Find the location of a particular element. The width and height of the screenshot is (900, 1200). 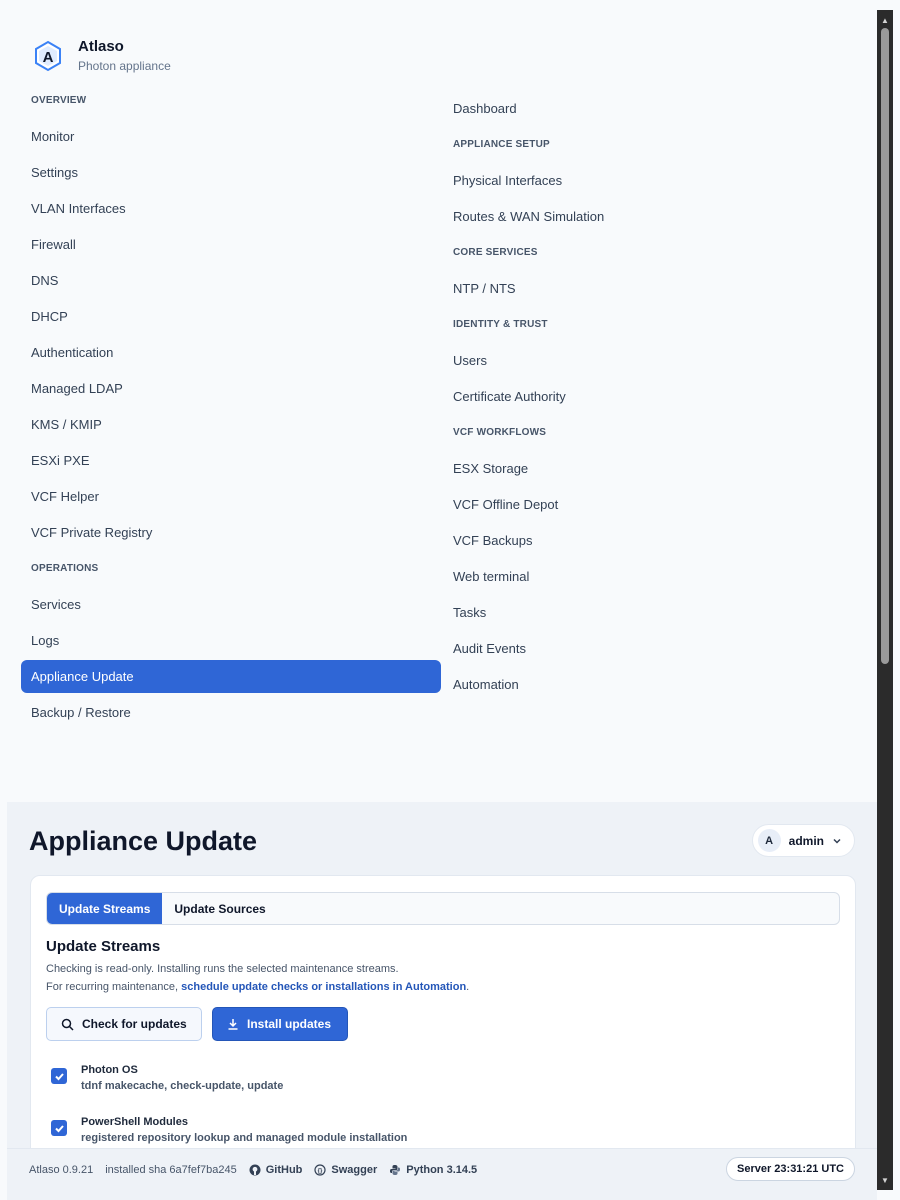

sidebar-item-esx-storage: ESX Storage is located at coordinates (653, 468).